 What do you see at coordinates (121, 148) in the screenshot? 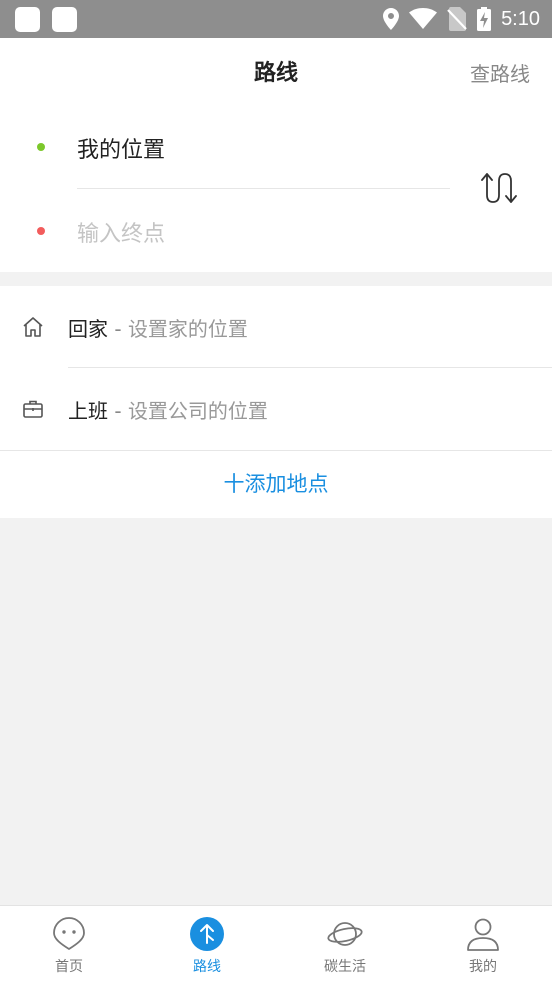
I see `start-location-input: 我的位置` at bounding box center [121, 148].